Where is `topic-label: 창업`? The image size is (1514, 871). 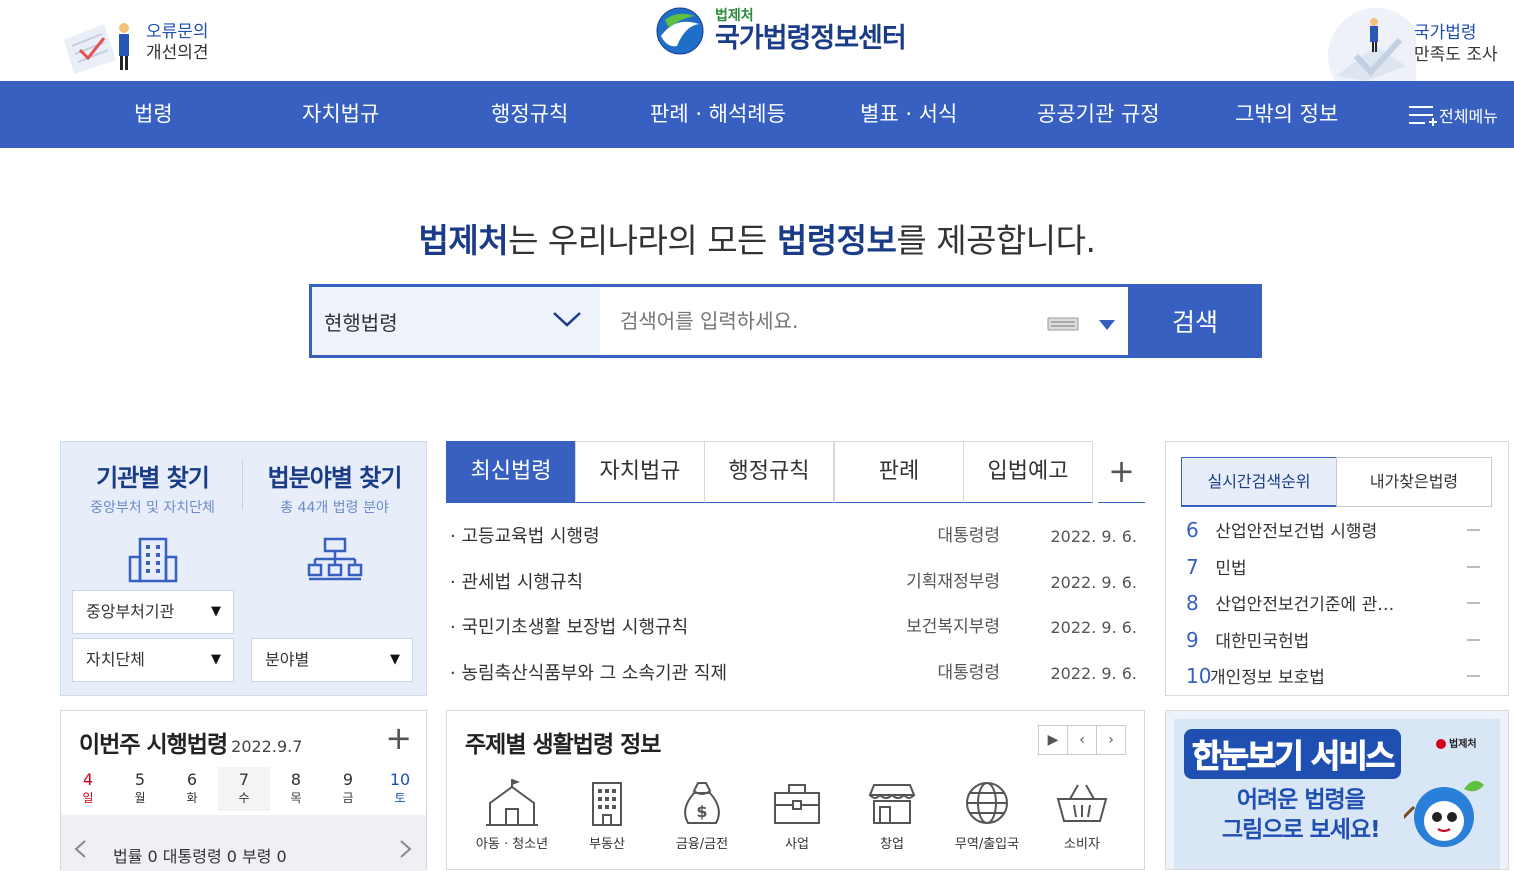 topic-label: 창업 is located at coordinates (892, 844).